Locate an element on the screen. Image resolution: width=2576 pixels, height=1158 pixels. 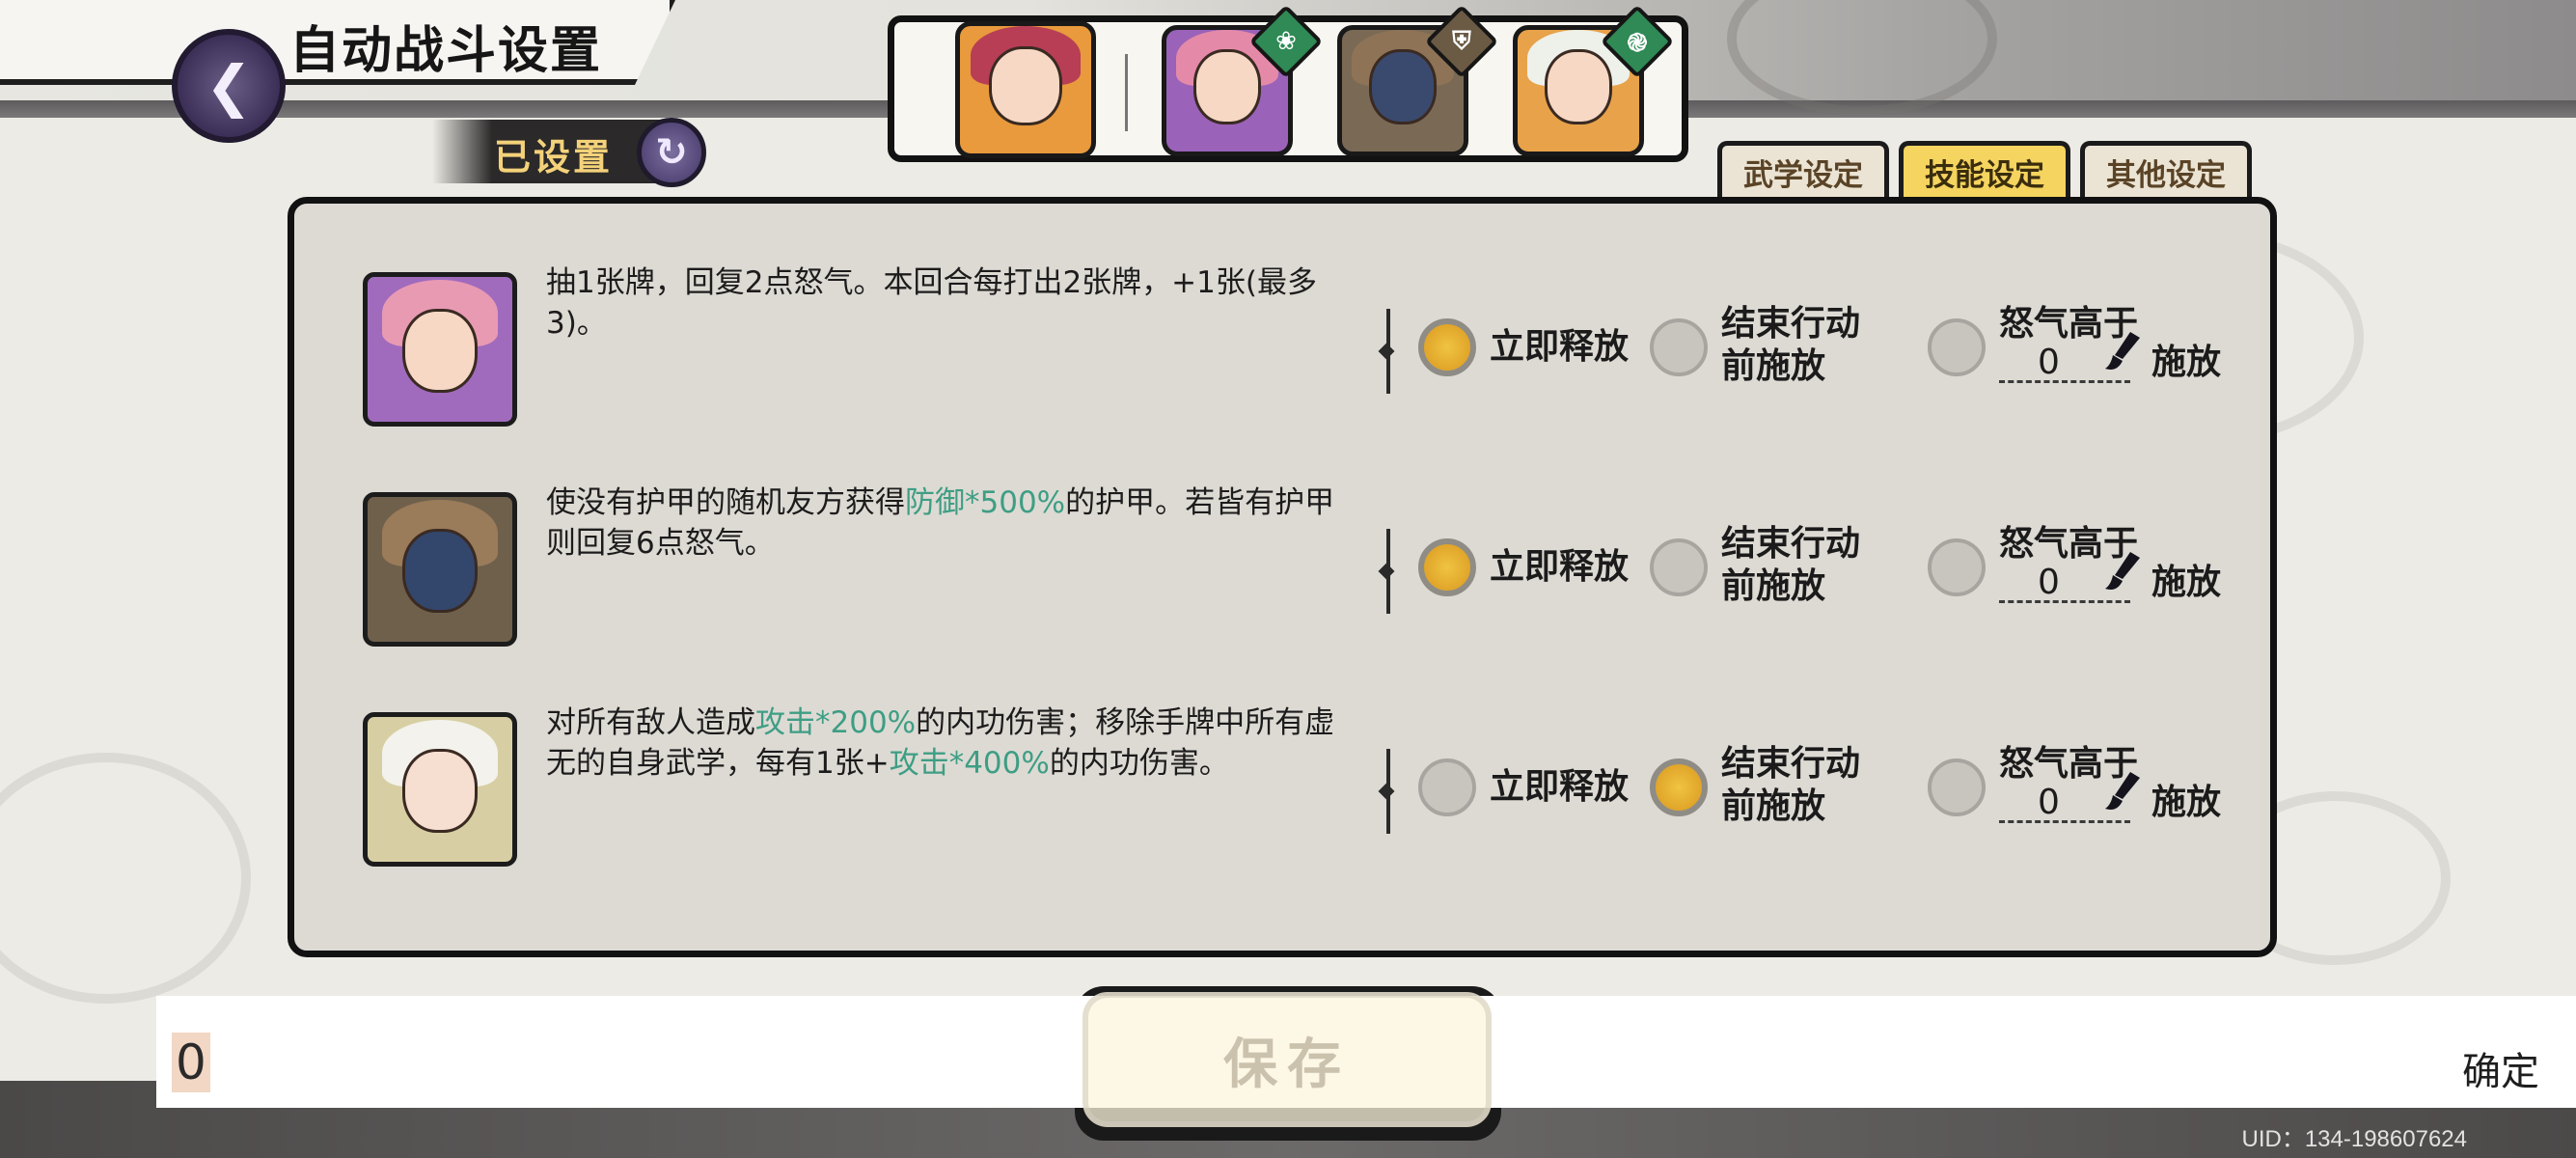
leader-portrait is located at coordinates (1025, 89).